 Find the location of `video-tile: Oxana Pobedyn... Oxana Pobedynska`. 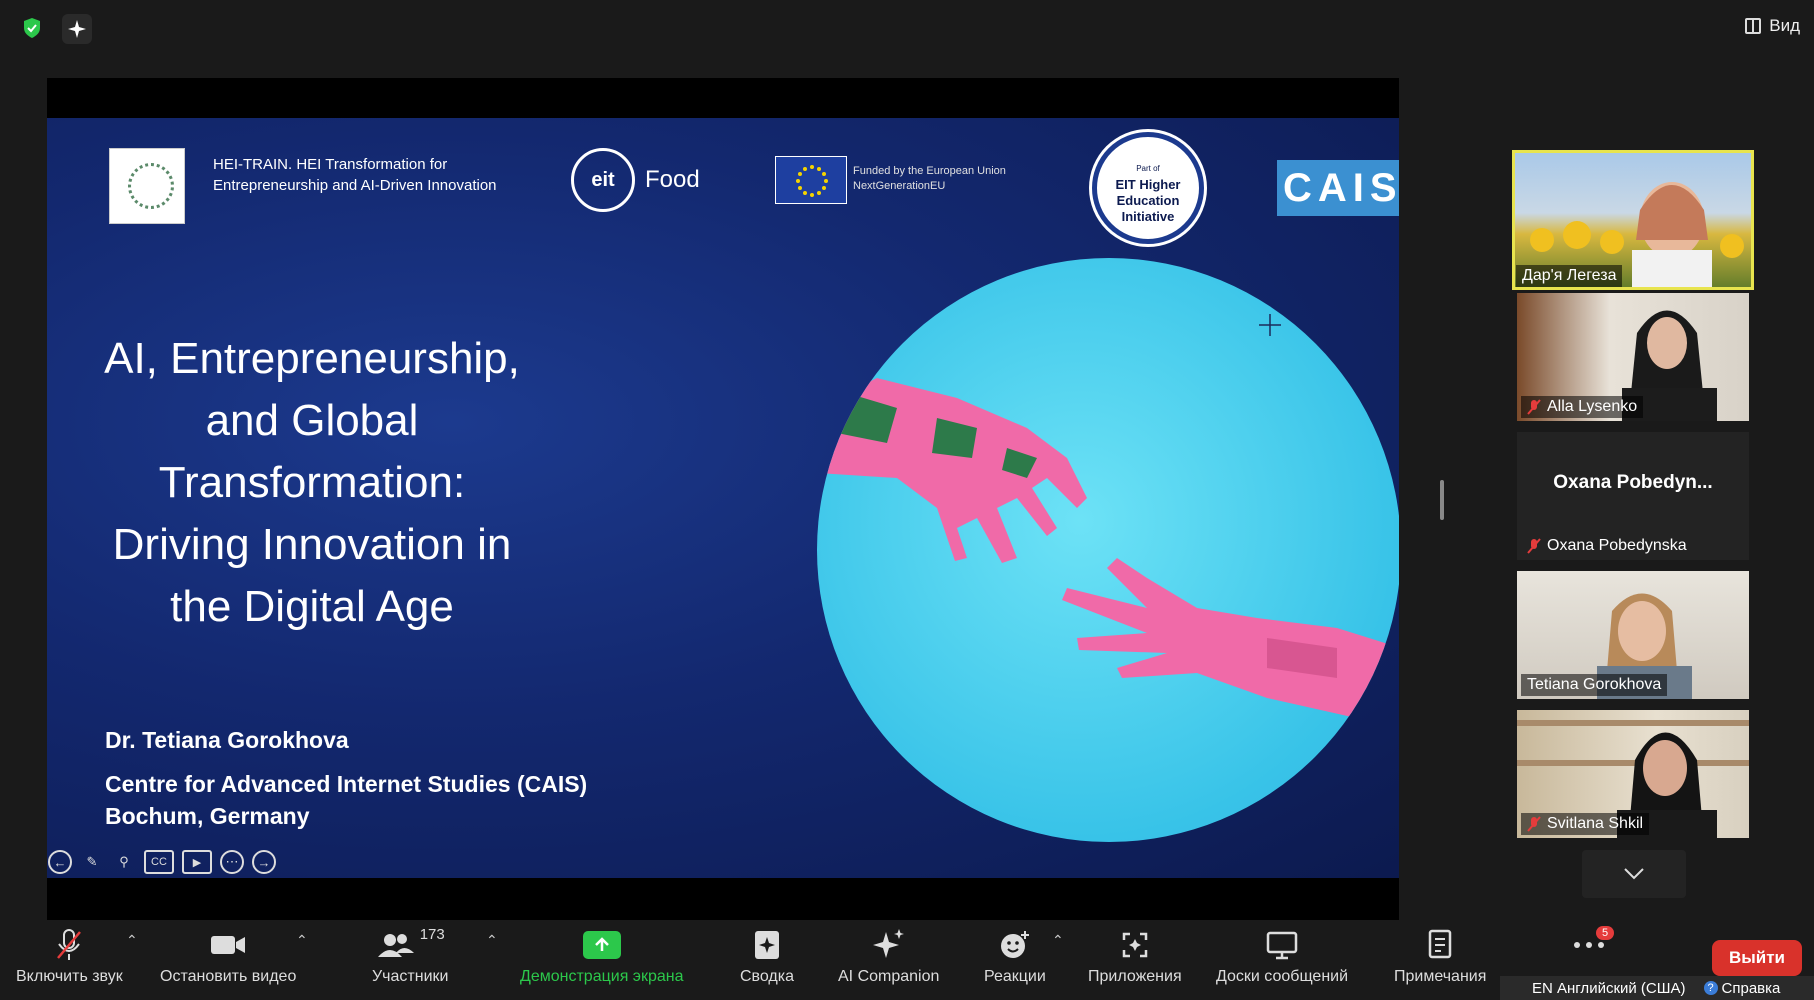

video-tile: Oxana Pobedyn... Oxana Pobedynska is located at coordinates (1633, 496).